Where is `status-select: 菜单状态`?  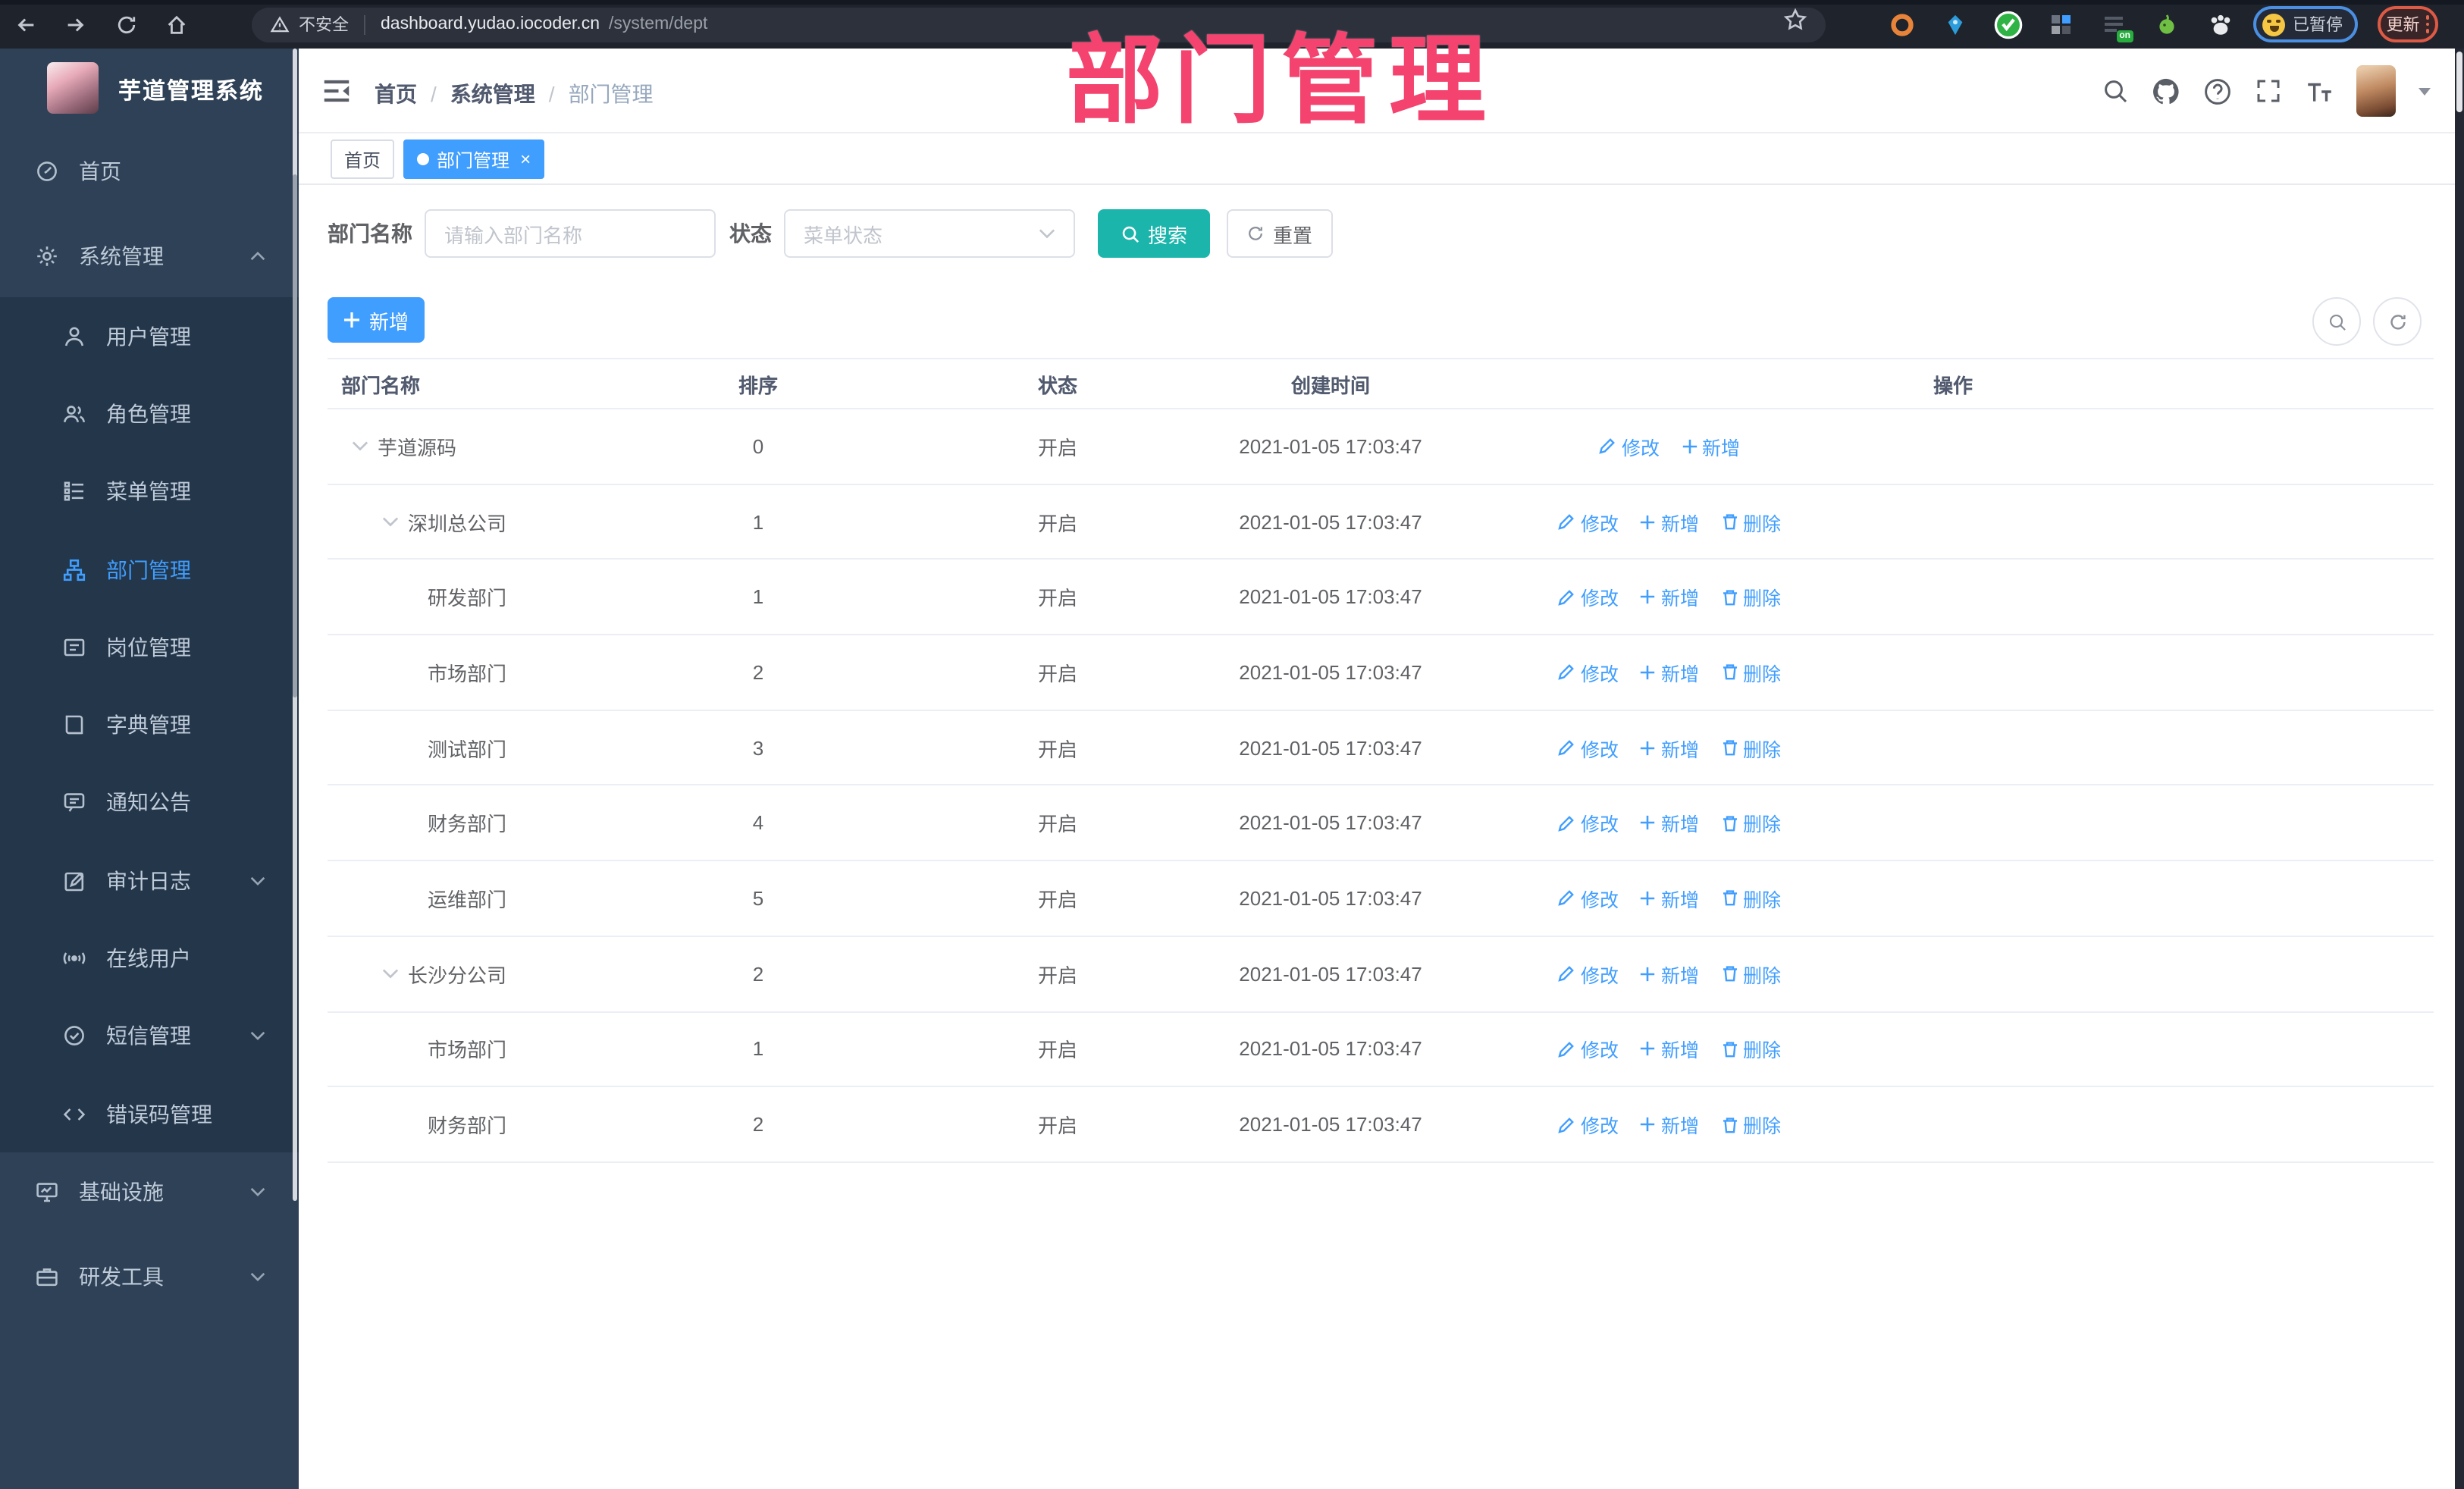 status-select: 菜单状态 is located at coordinates (930, 233).